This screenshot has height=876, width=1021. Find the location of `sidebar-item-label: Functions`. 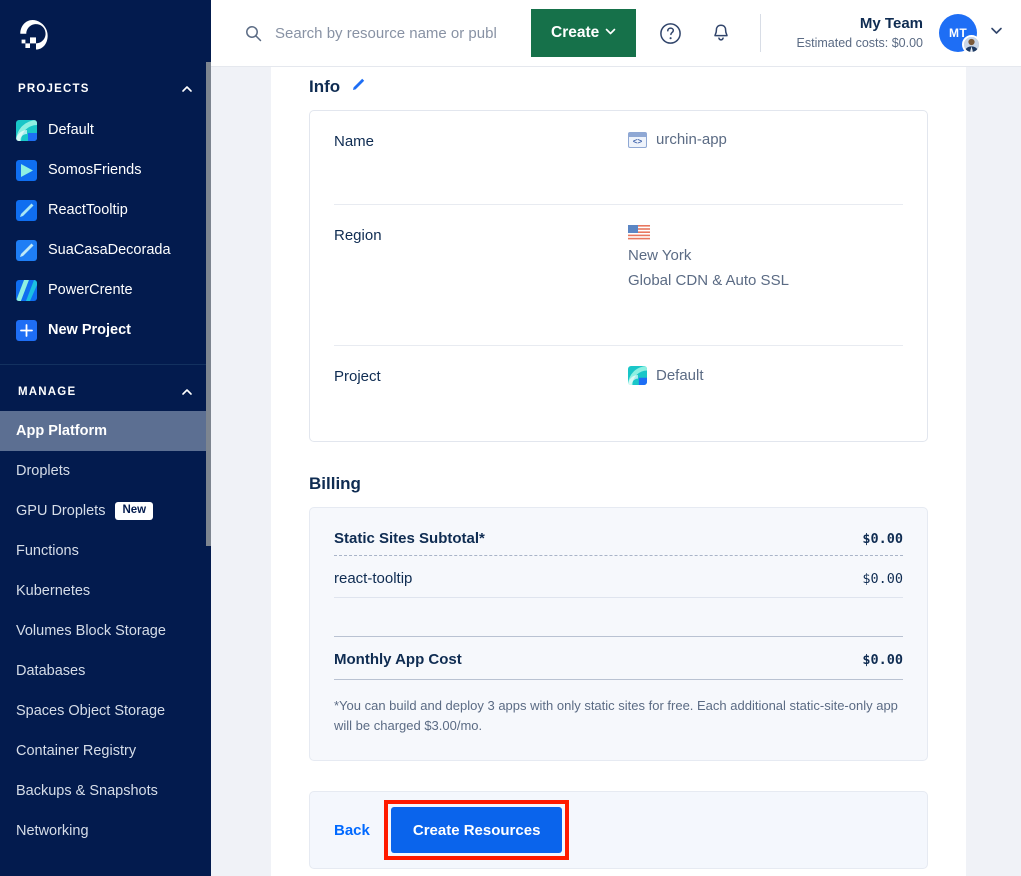

sidebar-item-label: Functions is located at coordinates (47, 551).